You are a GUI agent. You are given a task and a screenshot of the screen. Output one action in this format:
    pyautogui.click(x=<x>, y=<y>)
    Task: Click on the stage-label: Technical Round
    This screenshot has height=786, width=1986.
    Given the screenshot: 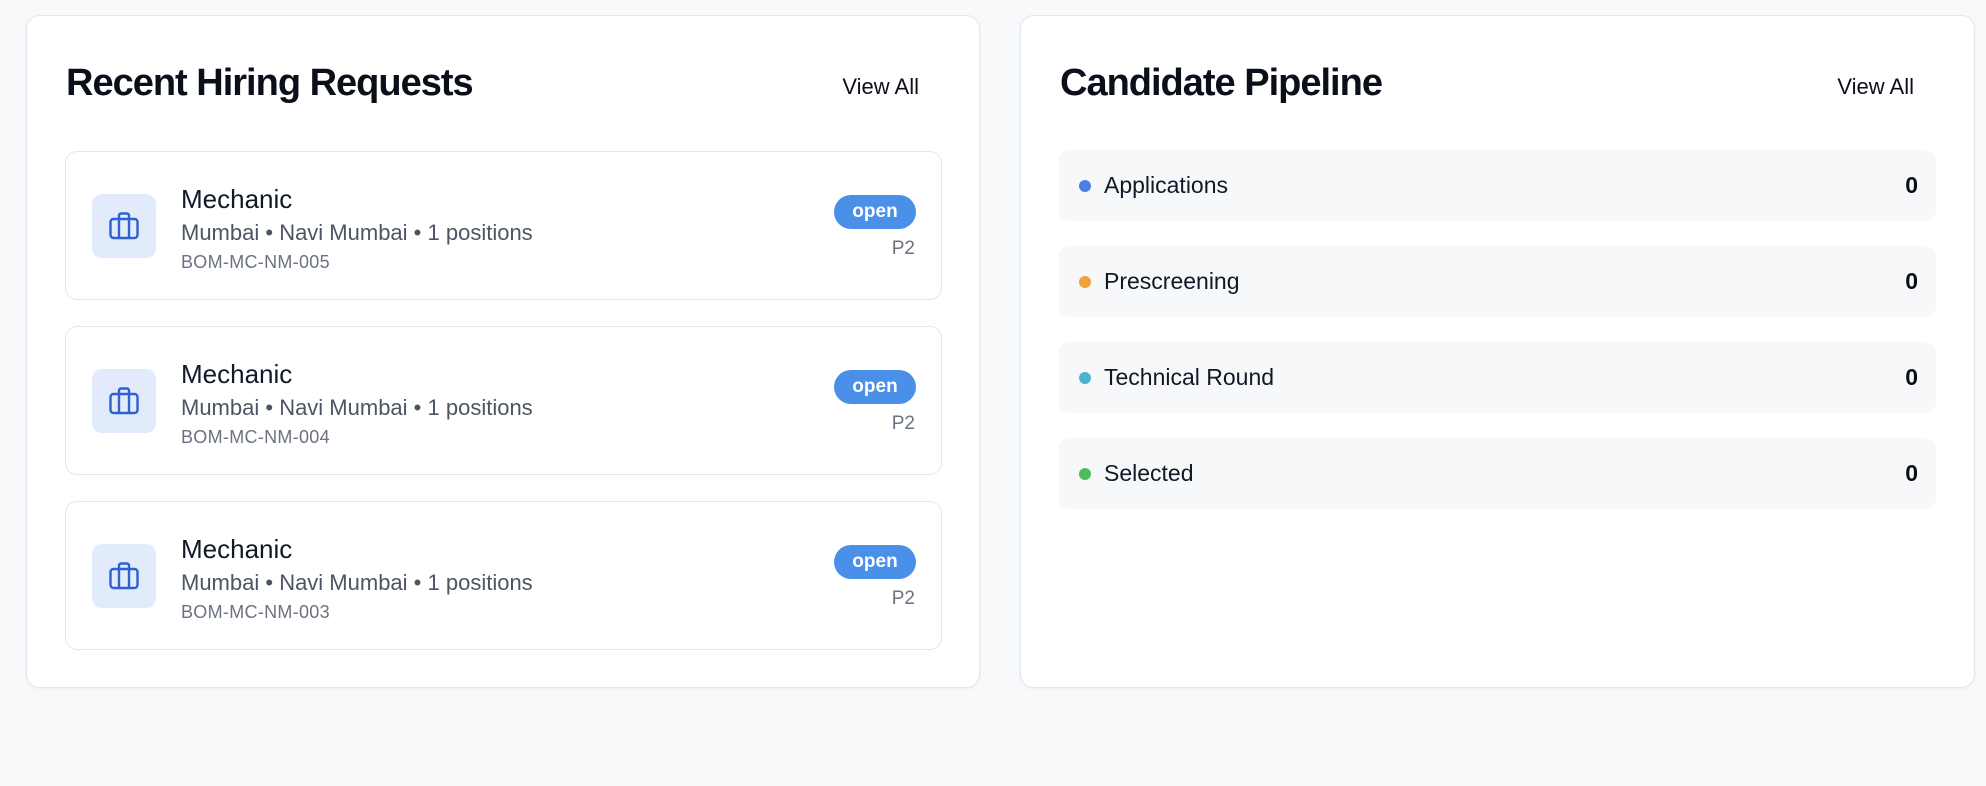 What is the action you would take?
    pyautogui.click(x=1189, y=377)
    